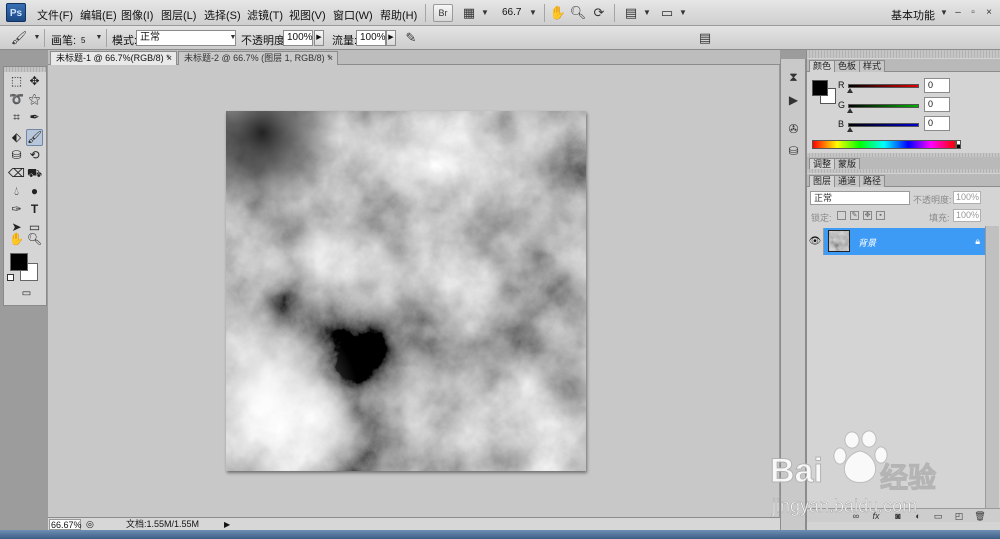  I want to click on flow-field: 100%, so click(371, 38).